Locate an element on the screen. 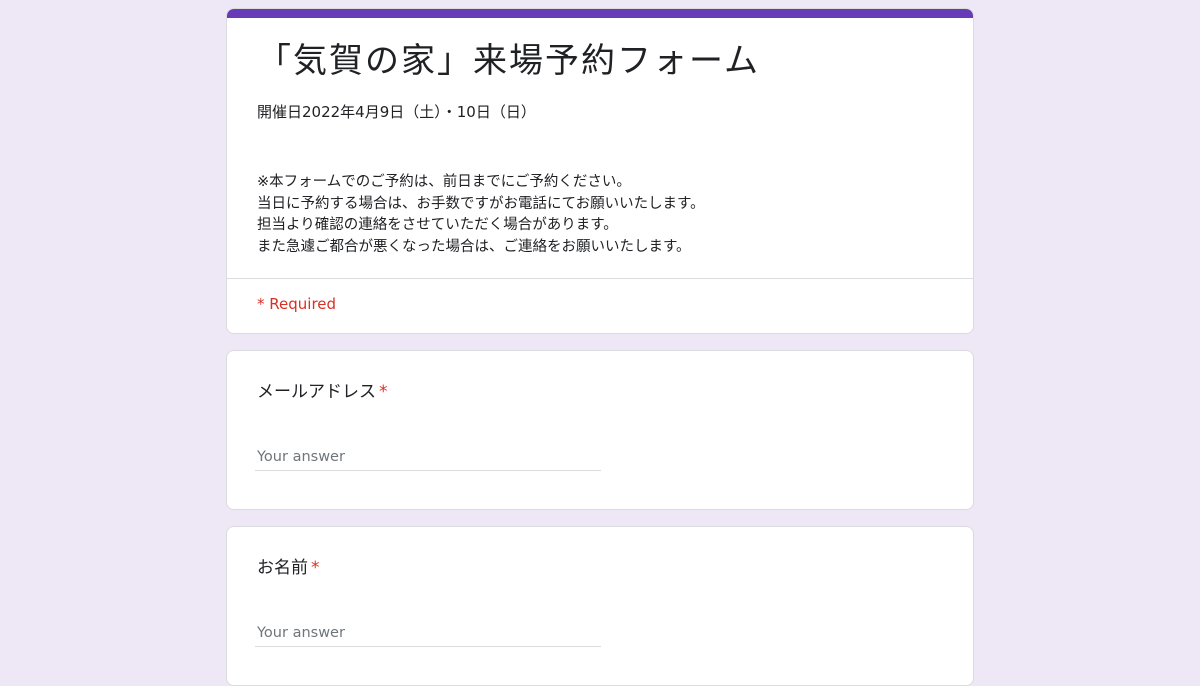 The image size is (1200, 686). header-divider is located at coordinates (600, 278).